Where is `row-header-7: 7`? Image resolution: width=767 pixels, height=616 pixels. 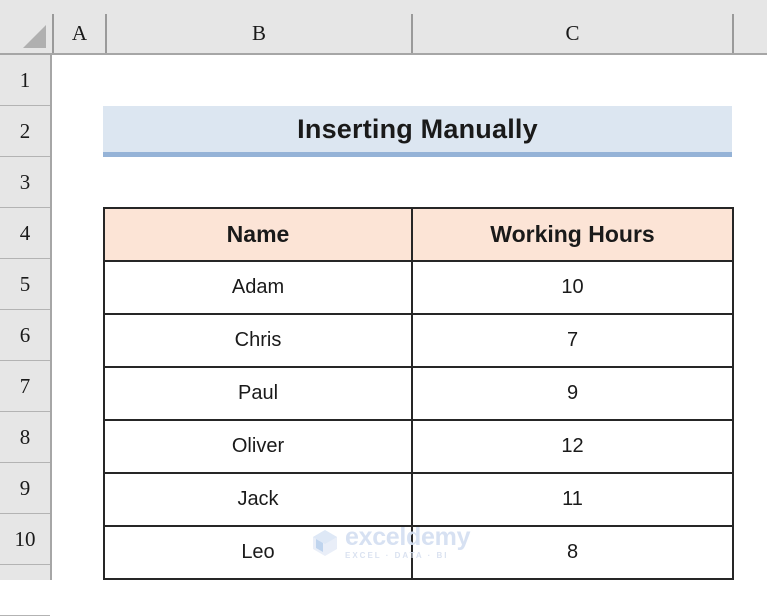
row-header-7: 7 is located at coordinates (25, 386).